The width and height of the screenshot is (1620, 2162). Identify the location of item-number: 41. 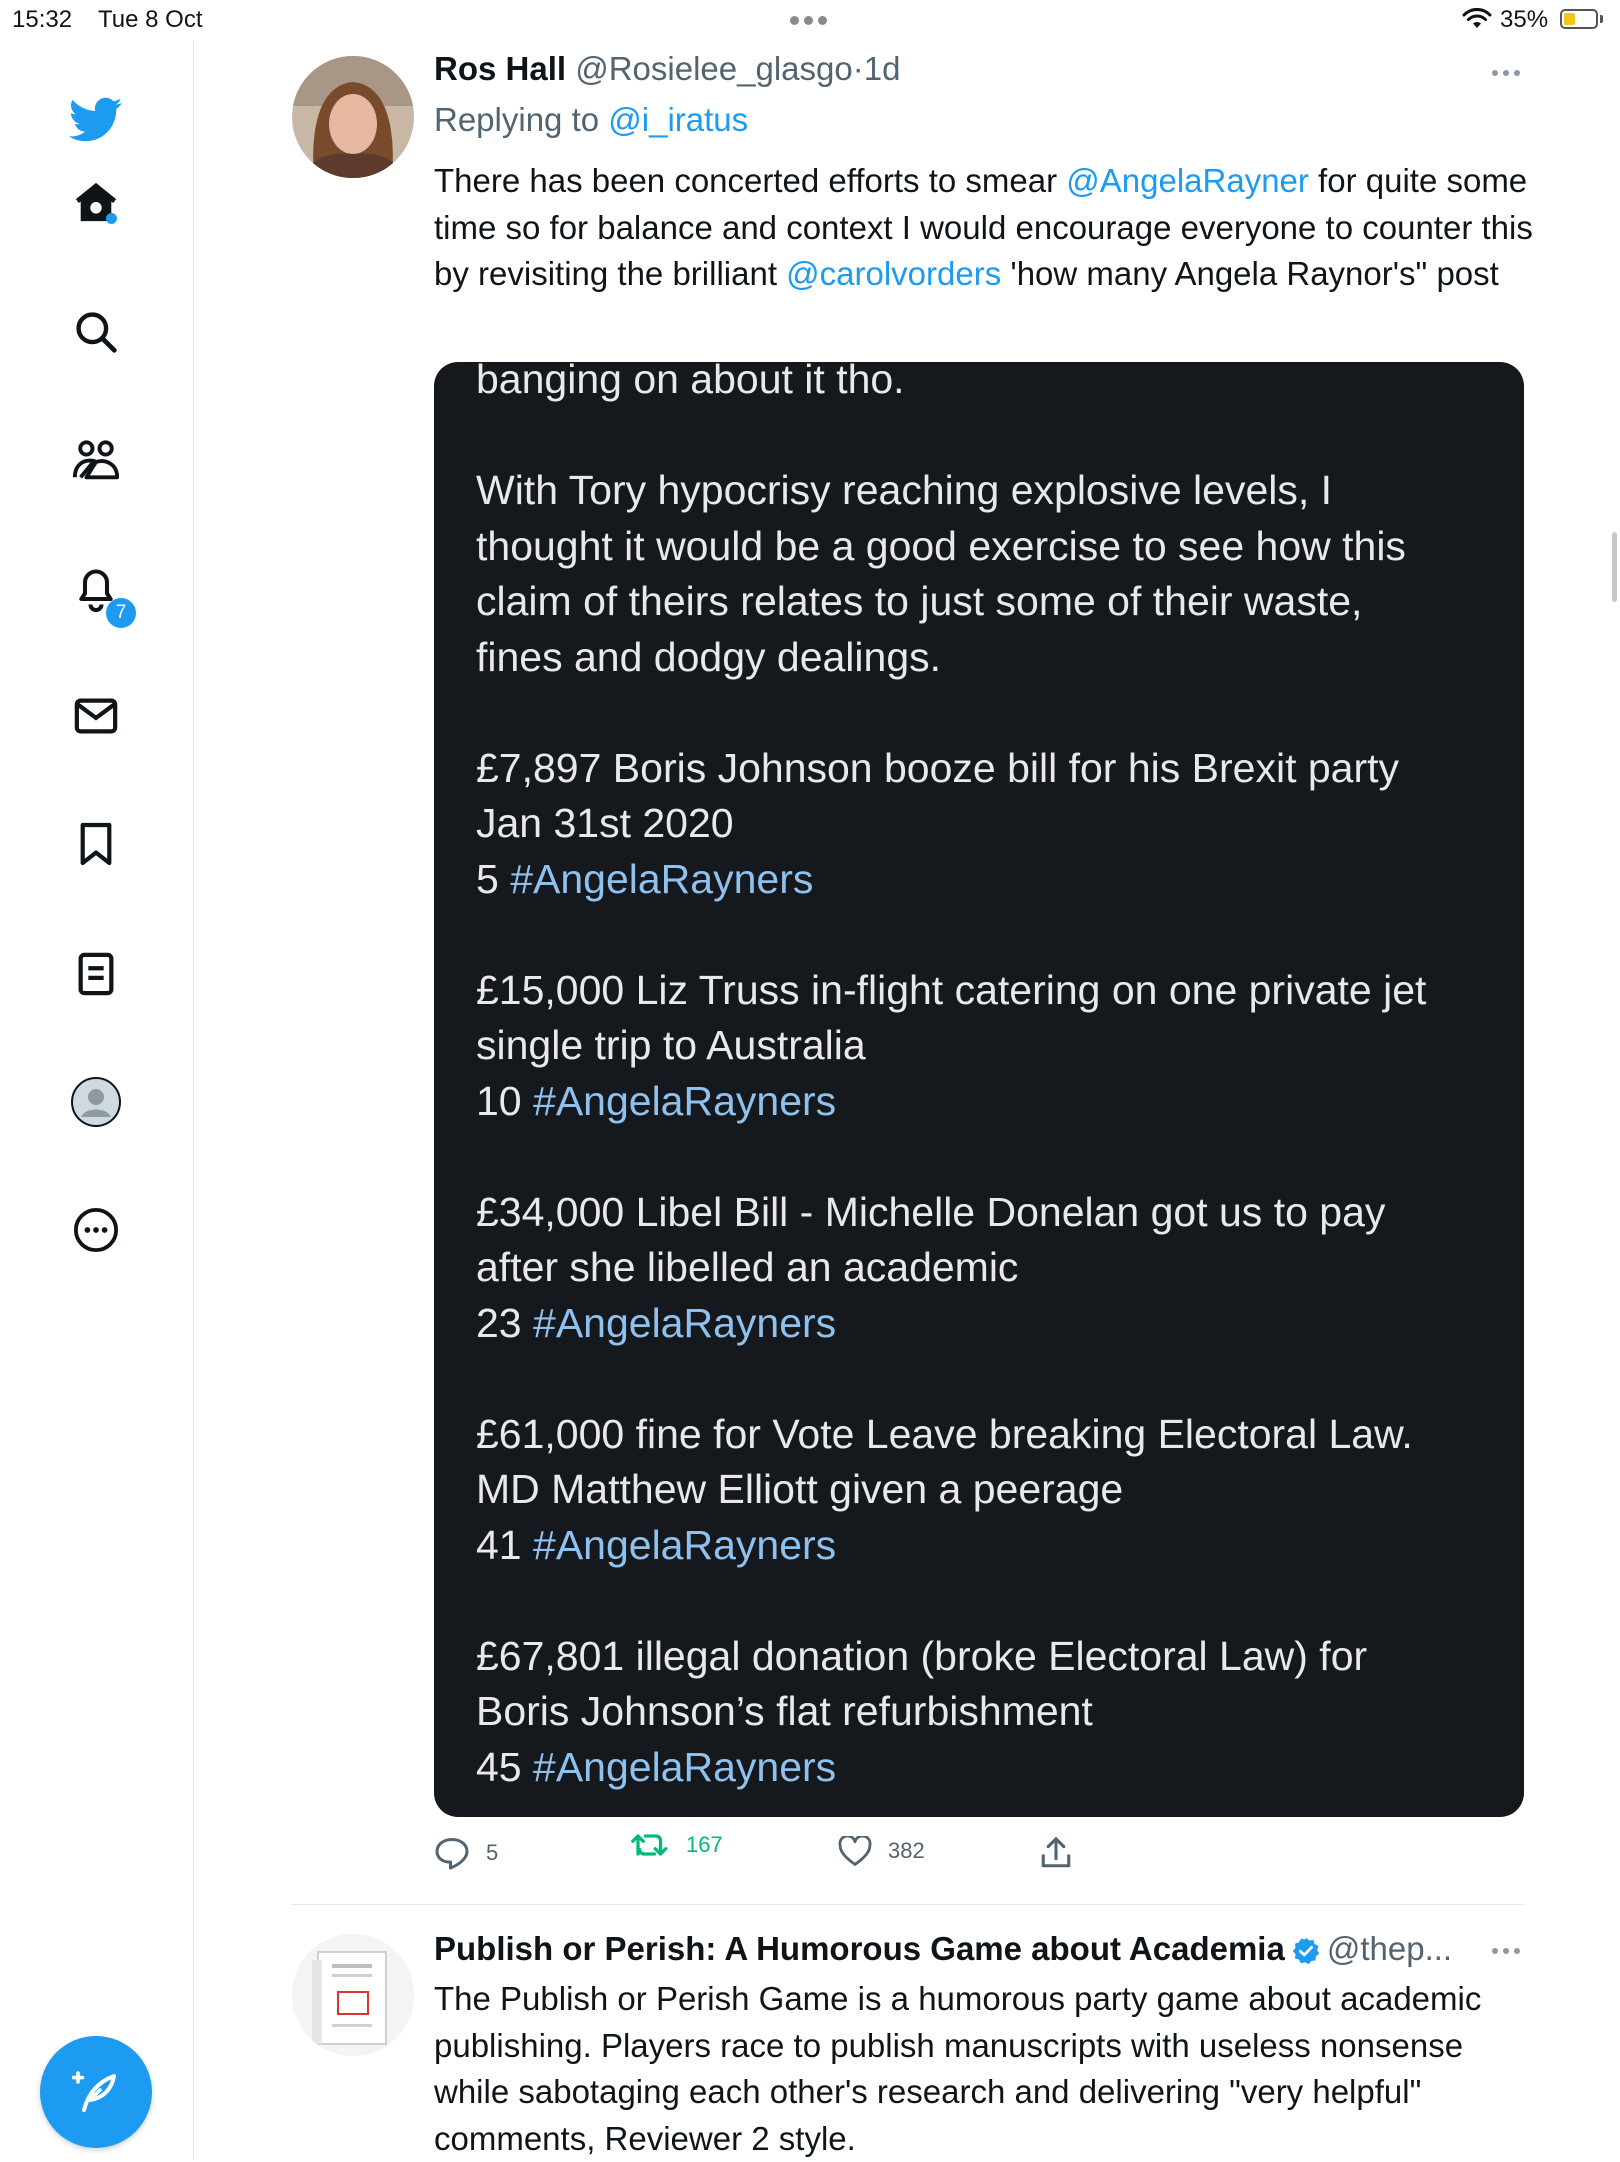
(499, 1544).